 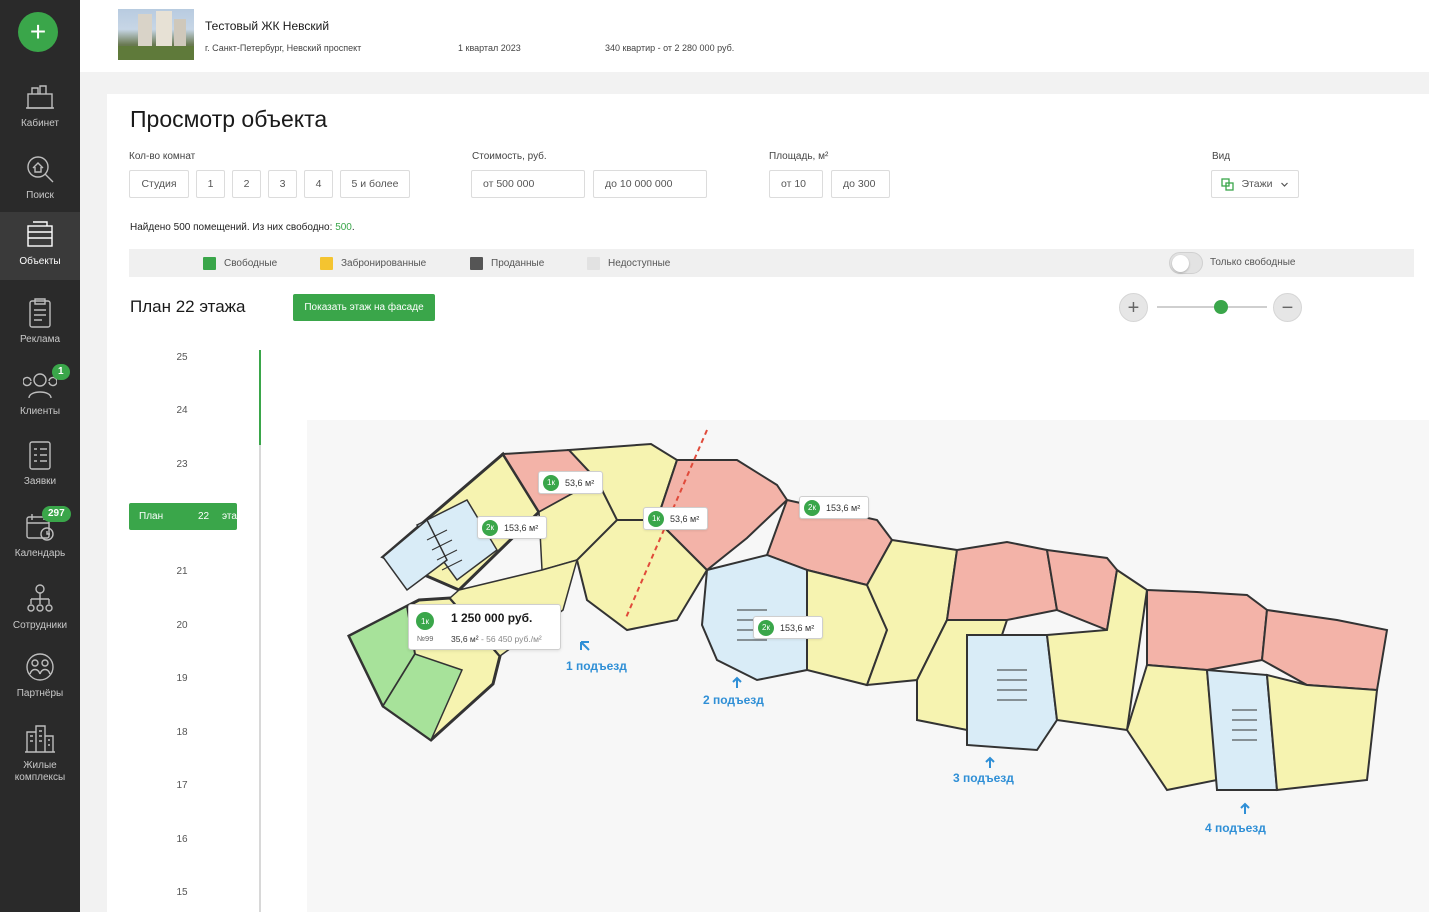 I want to click on search-house-icon, so click(x=40, y=169).